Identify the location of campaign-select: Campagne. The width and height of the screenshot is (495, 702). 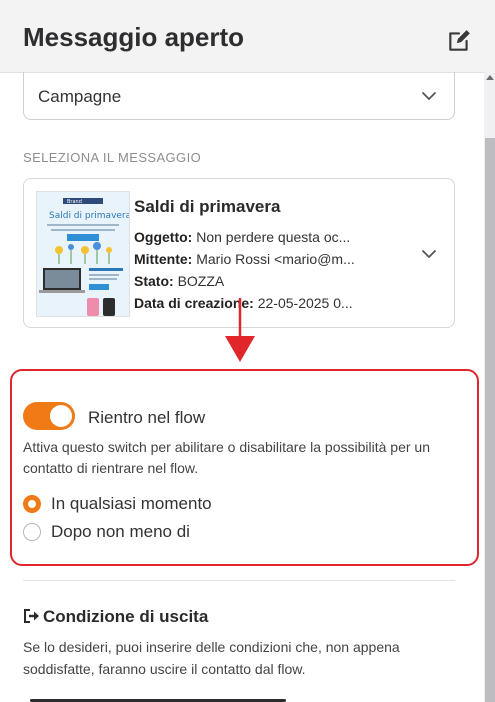
(239, 96).